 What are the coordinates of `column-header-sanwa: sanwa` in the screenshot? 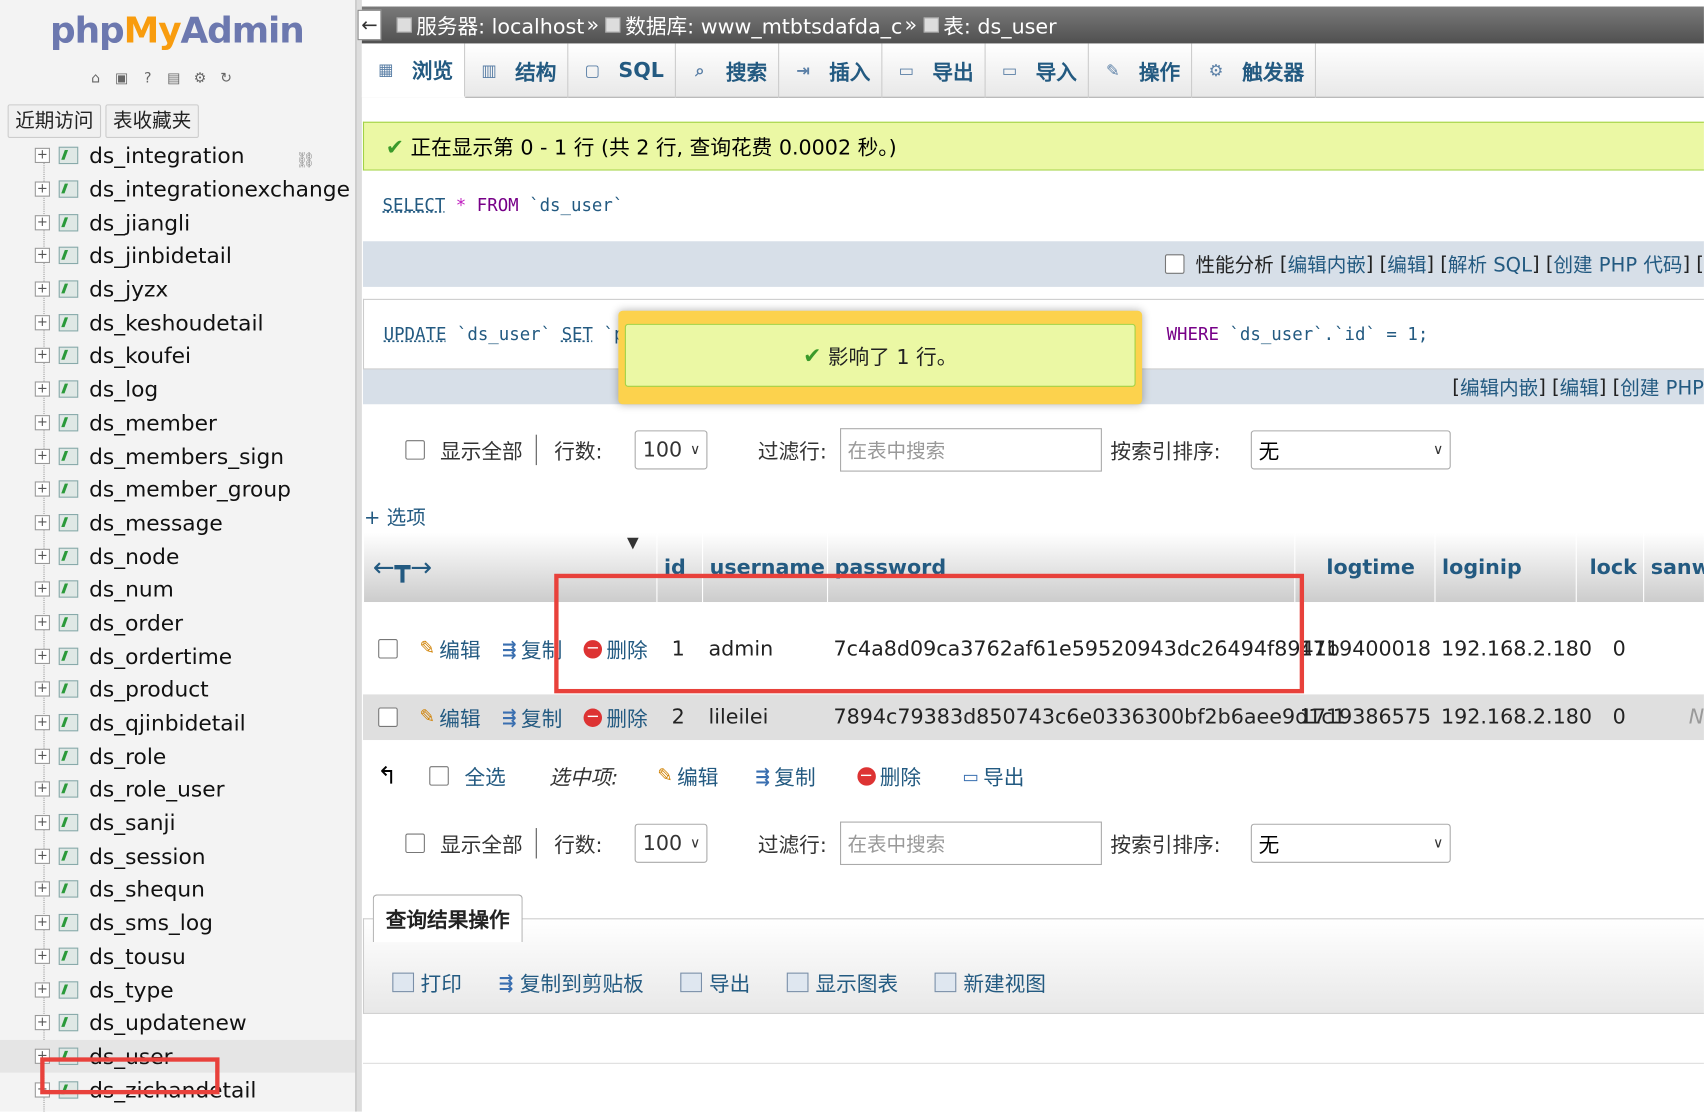 It's located at (1673, 567).